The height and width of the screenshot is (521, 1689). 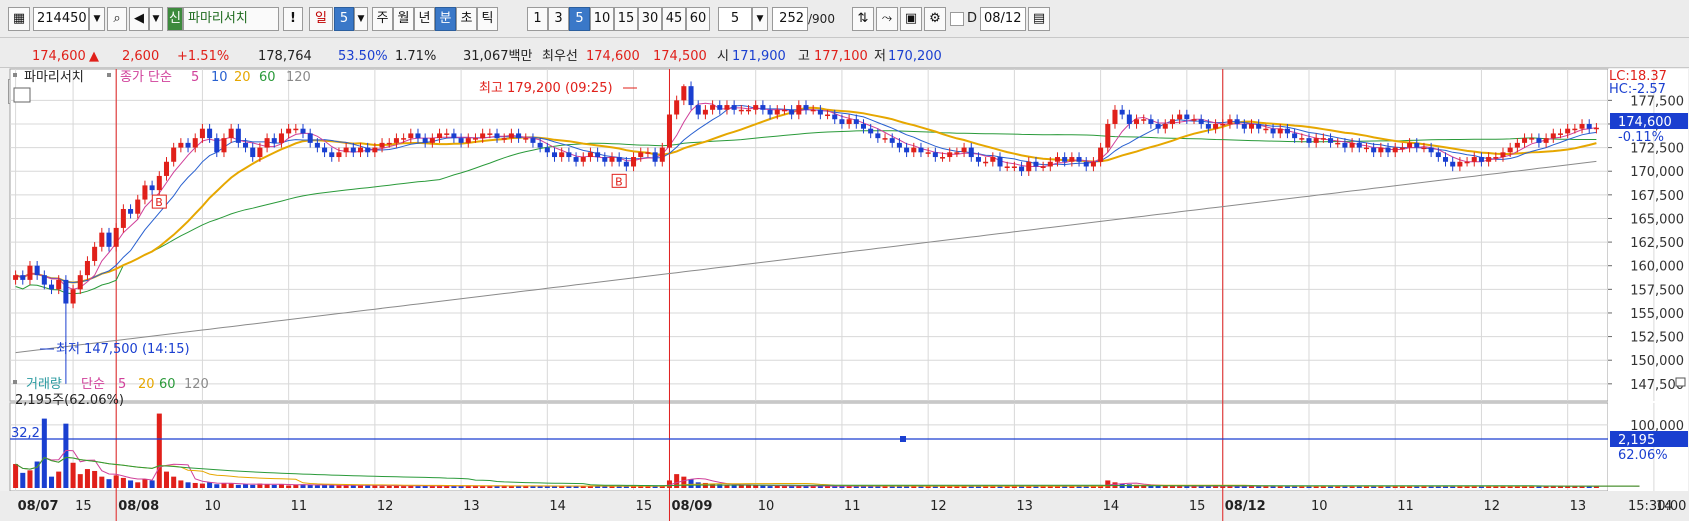 What do you see at coordinates (650, 19) in the screenshot?
I see `minute-button: 30` at bounding box center [650, 19].